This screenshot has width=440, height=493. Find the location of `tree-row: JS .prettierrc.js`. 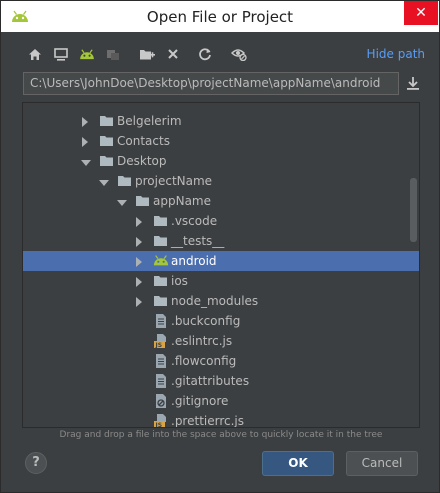

tree-row: JS .prettierrc.js is located at coordinates (221, 419).